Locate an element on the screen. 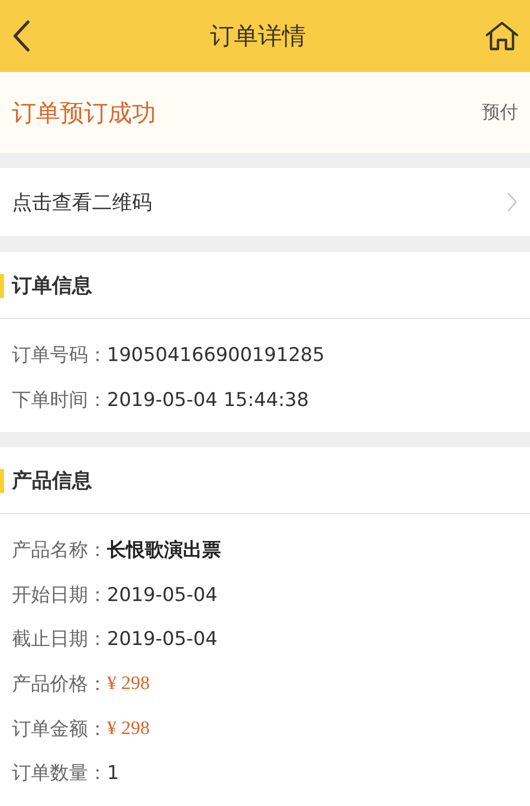  status-message: 订单预订成功 is located at coordinates (84, 113).